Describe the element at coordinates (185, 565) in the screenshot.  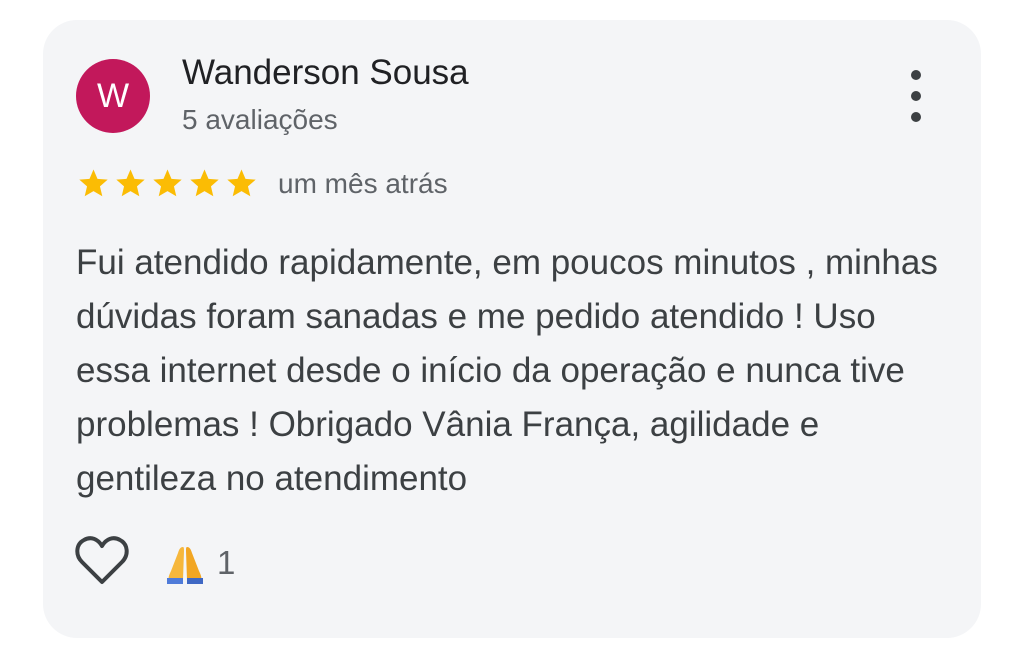
I see `folded-hands-icon` at that location.